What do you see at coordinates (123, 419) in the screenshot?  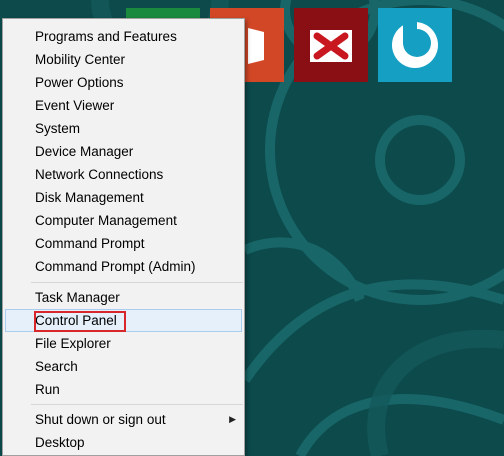 I see `menu-item-shut-down: Shut down or sign out ▶` at bounding box center [123, 419].